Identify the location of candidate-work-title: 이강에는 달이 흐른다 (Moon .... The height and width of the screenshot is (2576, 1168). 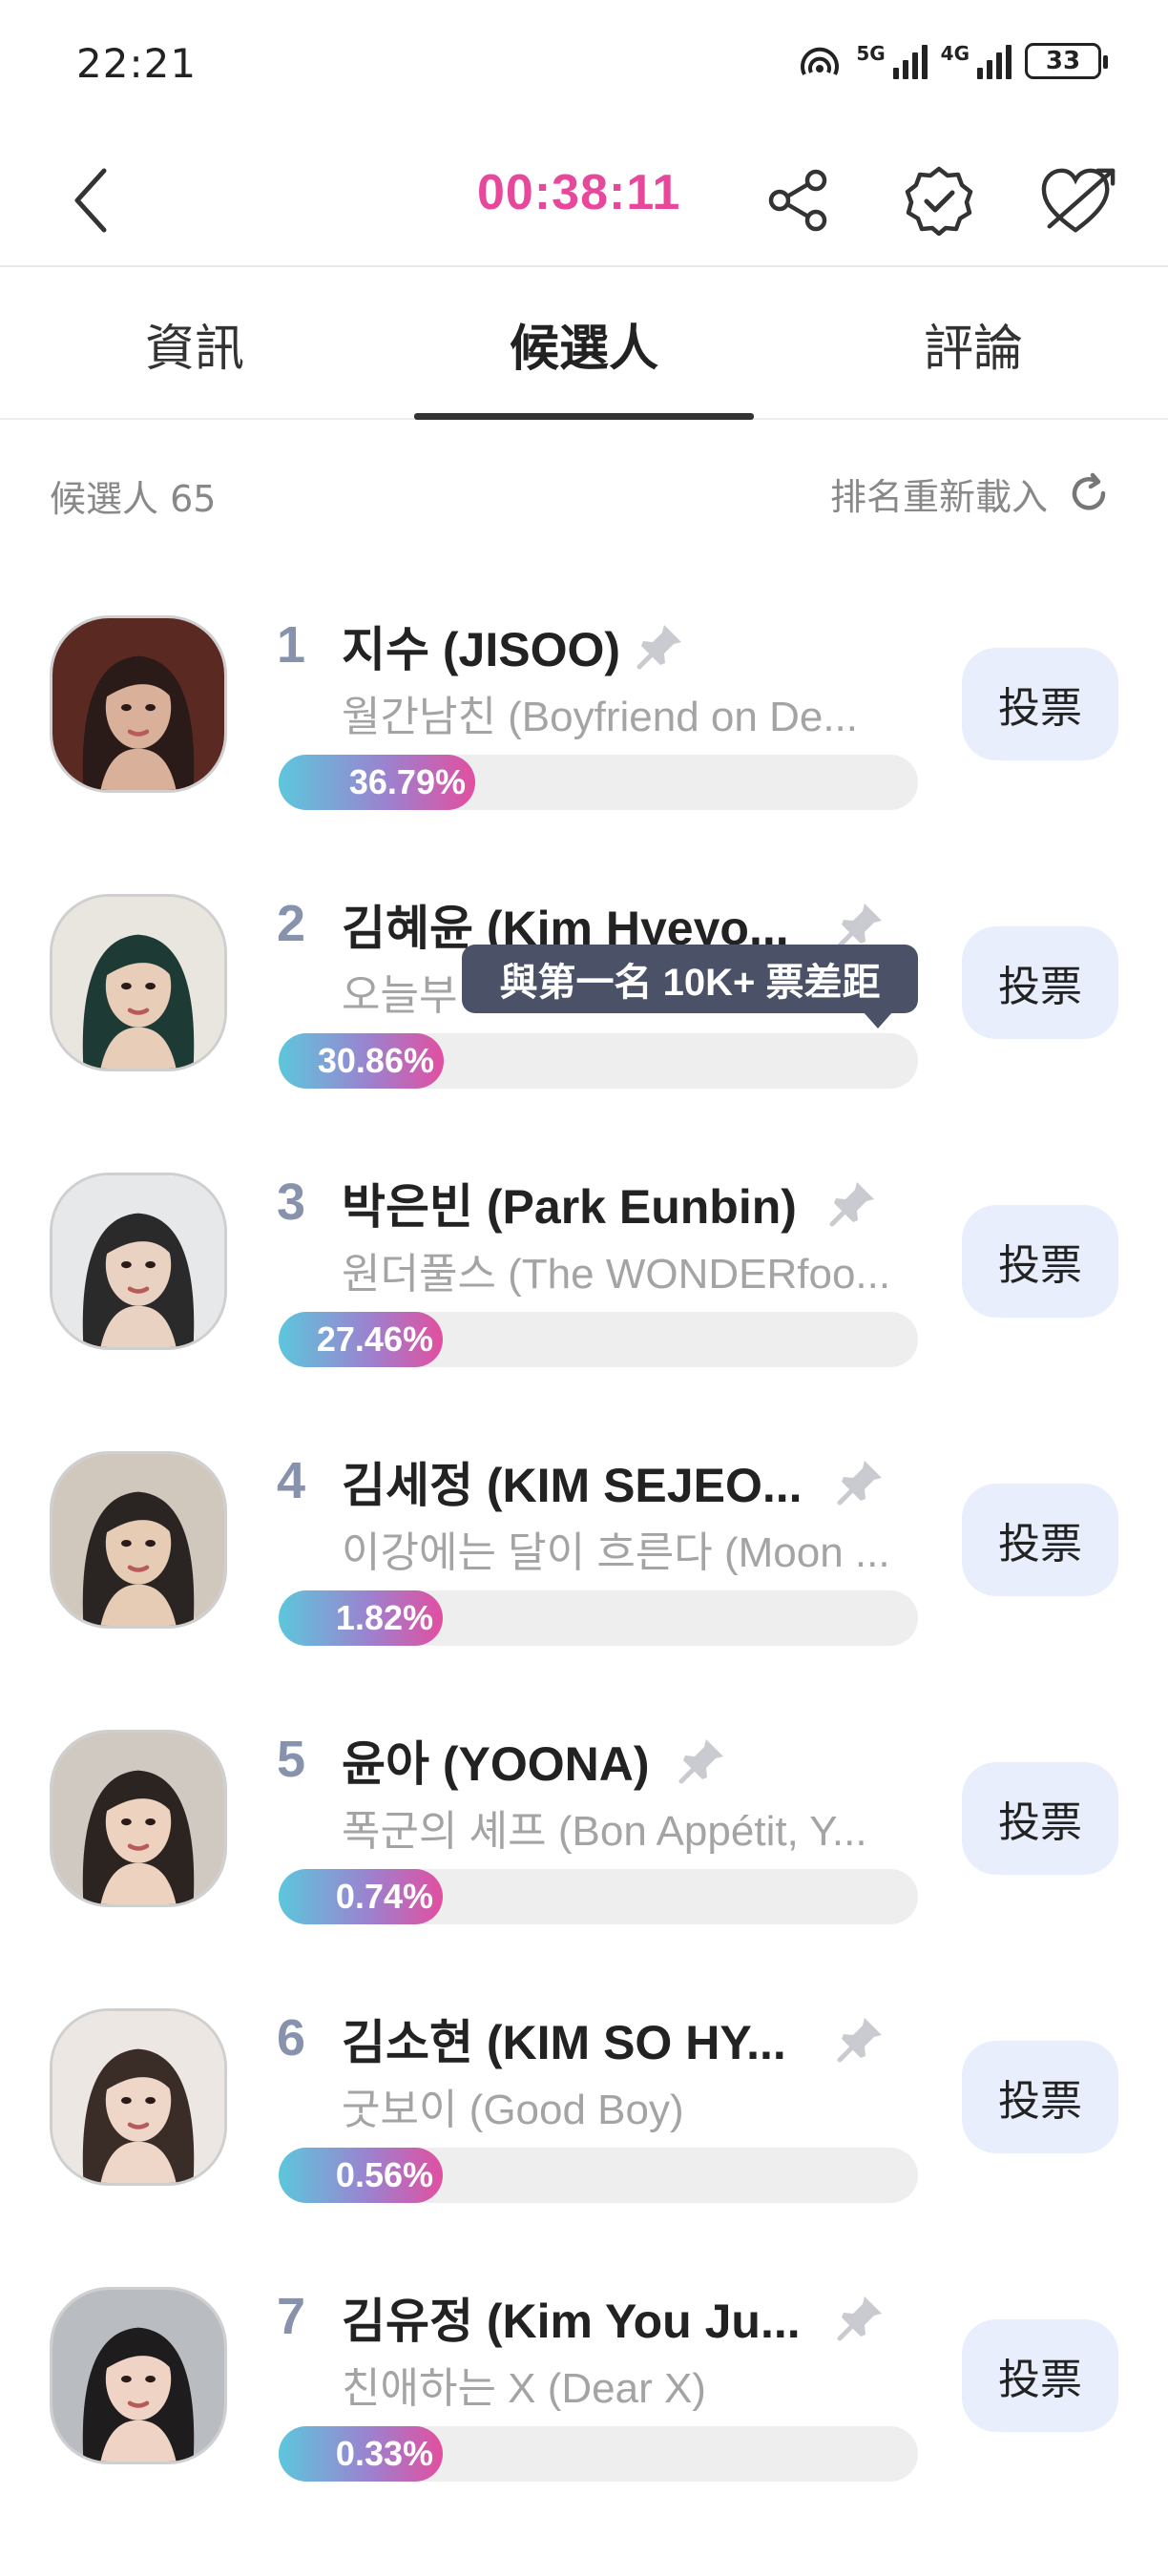
(616, 1552).